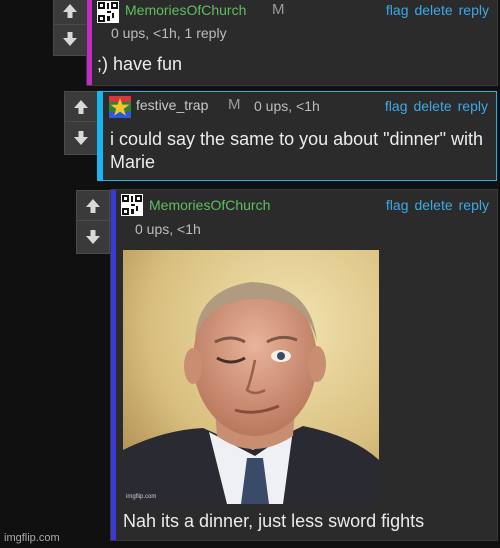  What do you see at coordinates (140, 64) in the screenshot?
I see `comment-text: ;) have fun` at bounding box center [140, 64].